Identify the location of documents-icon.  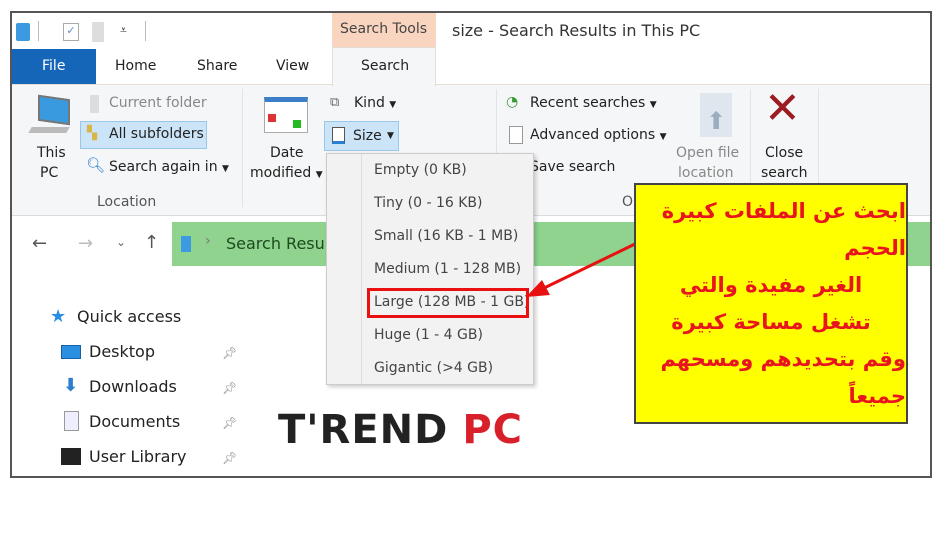
(71, 421).